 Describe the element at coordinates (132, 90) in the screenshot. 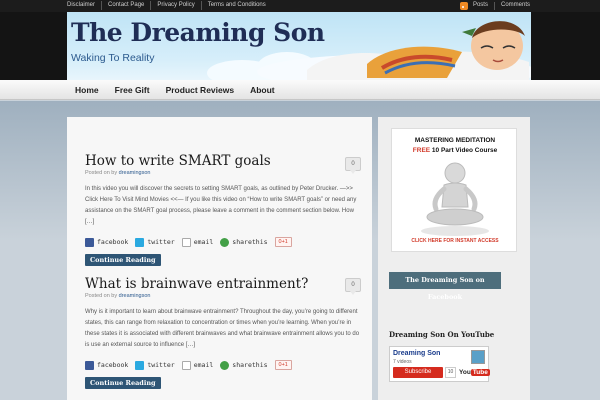

I see `nav-free-gift: Free Gift` at that location.